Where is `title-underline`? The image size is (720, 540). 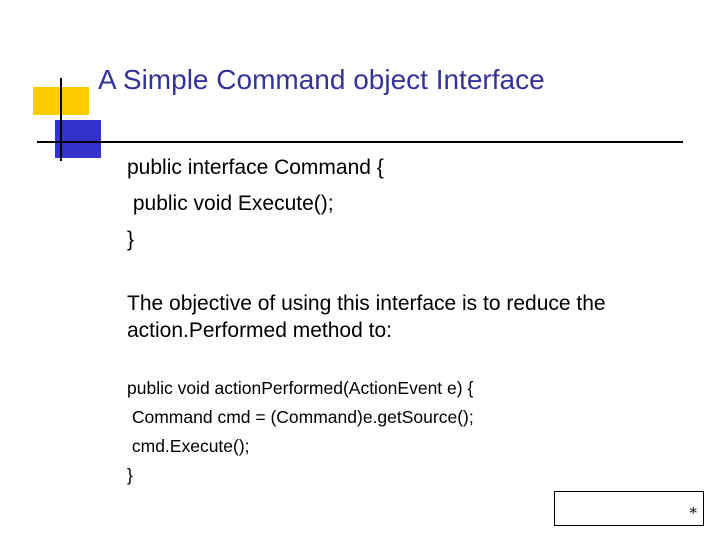
title-underline is located at coordinates (360, 142).